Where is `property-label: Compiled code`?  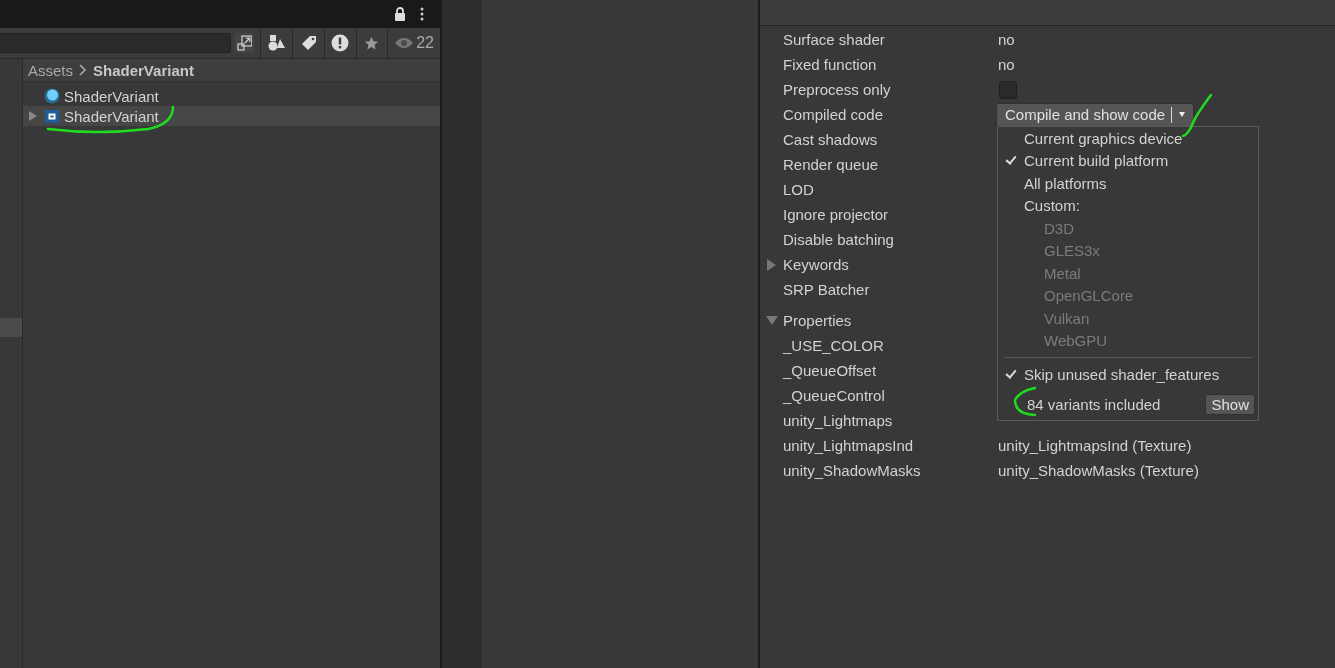
property-label: Compiled code is located at coordinates (834, 114).